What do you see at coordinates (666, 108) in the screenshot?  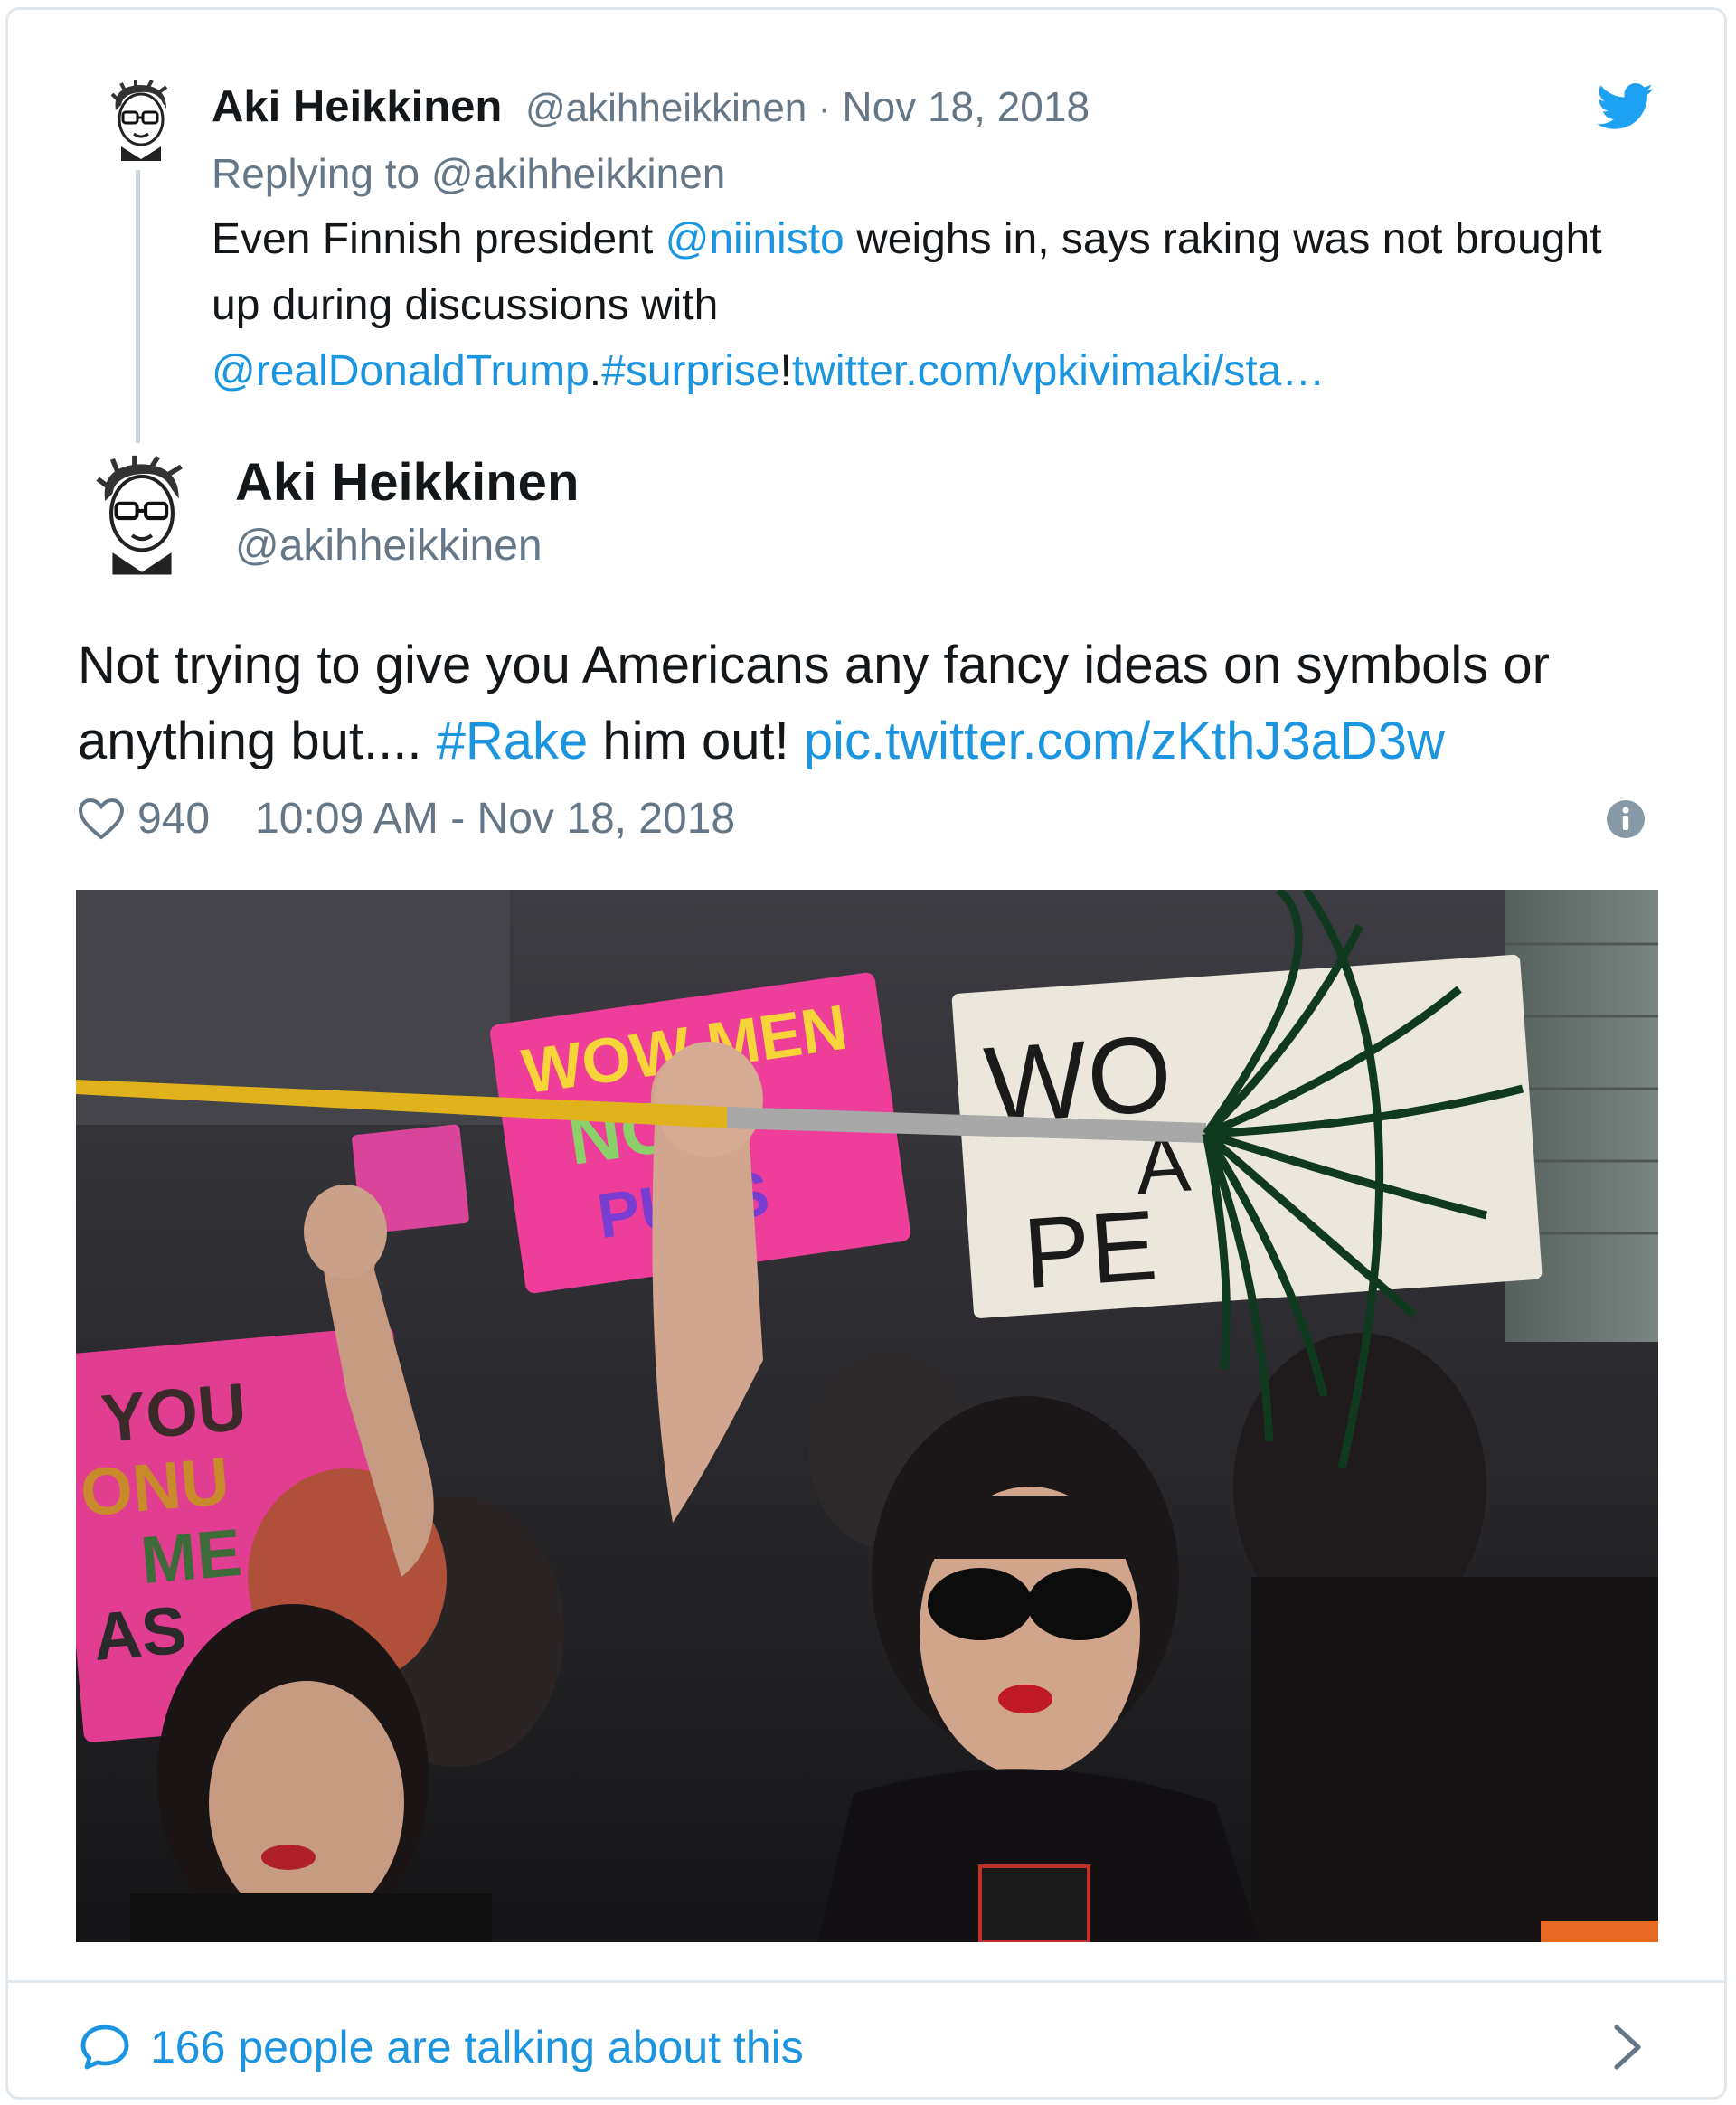 I see `parent-author-handle: @akihheikkinen` at bounding box center [666, 108].